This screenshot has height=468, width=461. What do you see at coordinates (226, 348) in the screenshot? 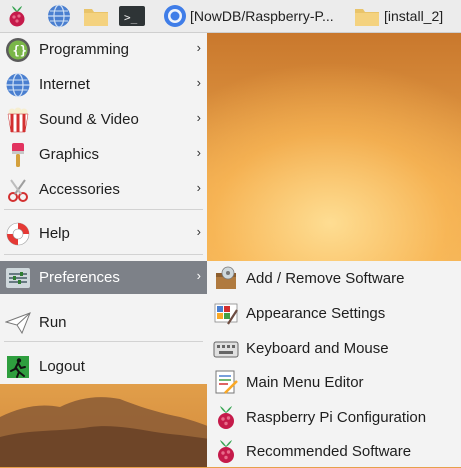
I see `keyboard-icon` at bounding box center [226, 348].